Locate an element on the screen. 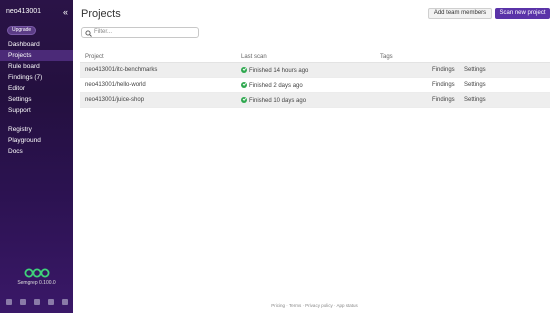 The image size is (556, 313). sidebar-item-registry: Registry is located at coordinates (36, 129).